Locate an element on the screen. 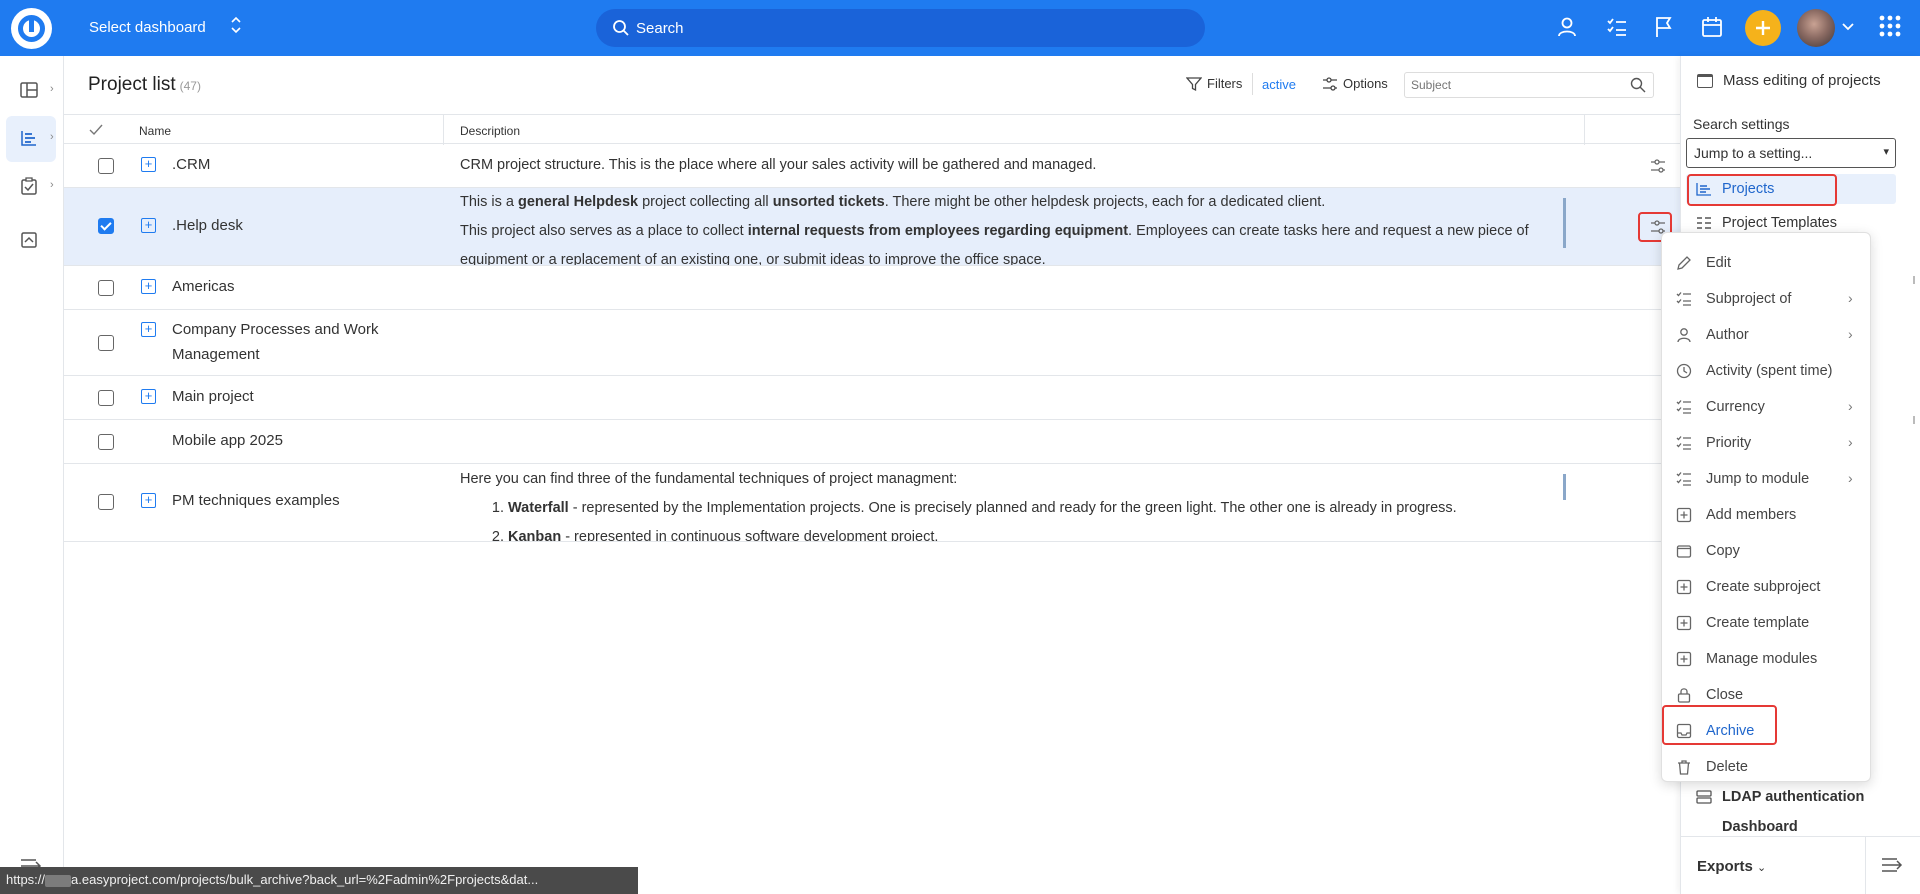 This screenshot has height=894, width=1920. subject-search-input is located at coordinates (1529, 85).